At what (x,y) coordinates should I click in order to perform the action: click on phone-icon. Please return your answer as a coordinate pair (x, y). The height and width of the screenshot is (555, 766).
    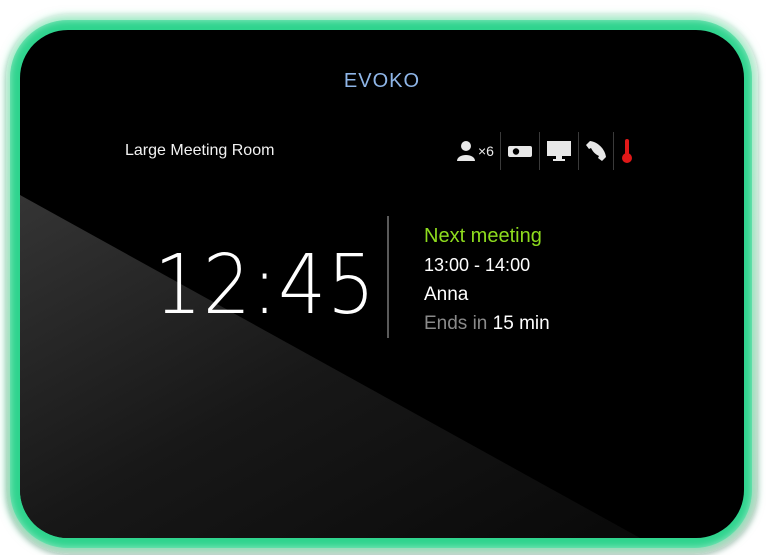
    Looking at the image, I should click on (595, 151).